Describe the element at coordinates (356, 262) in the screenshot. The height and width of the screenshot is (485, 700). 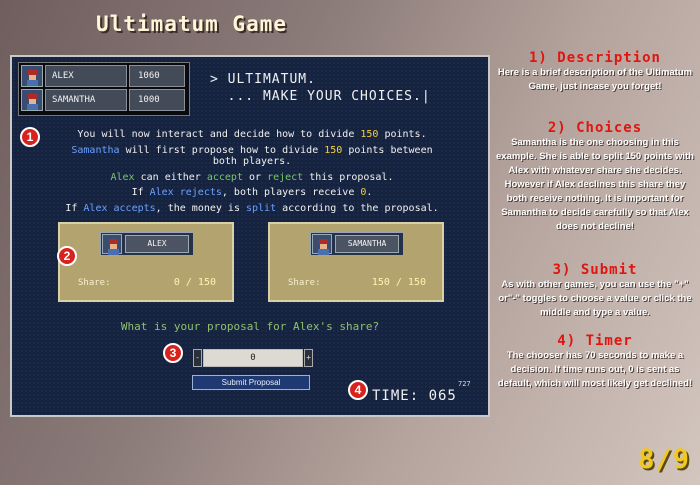
I see `share-card-samantha: SAMANTHA Share: 150 / 150` at that location.